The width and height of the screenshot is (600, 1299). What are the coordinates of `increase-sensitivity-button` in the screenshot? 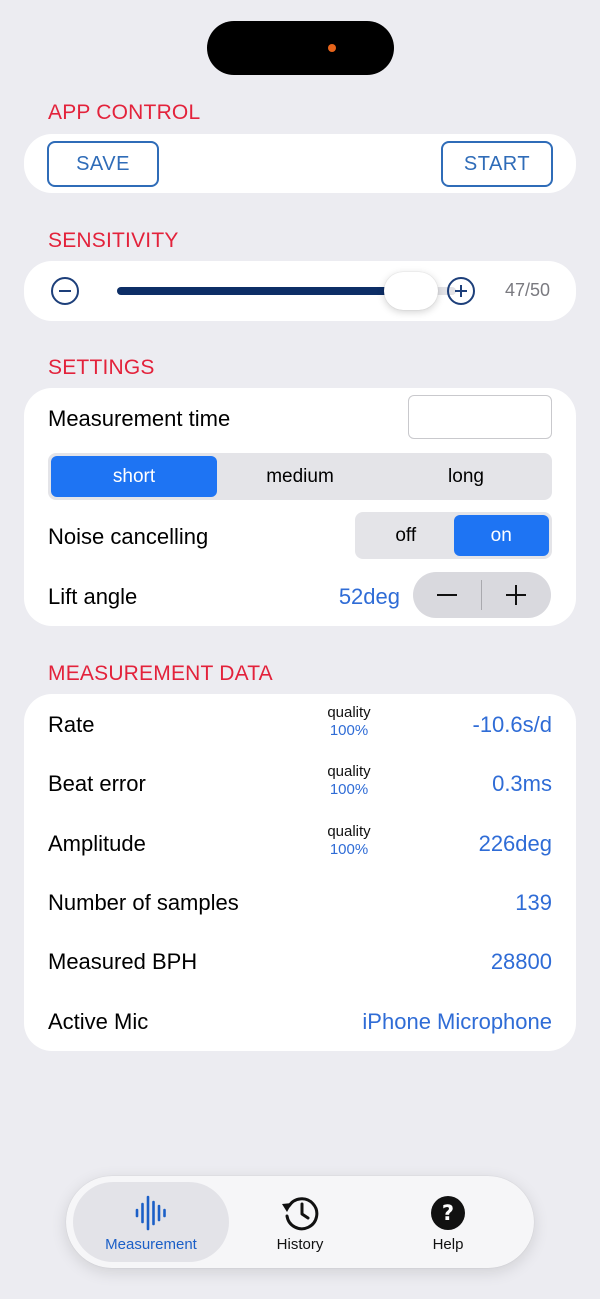 It's located at (461, 291).